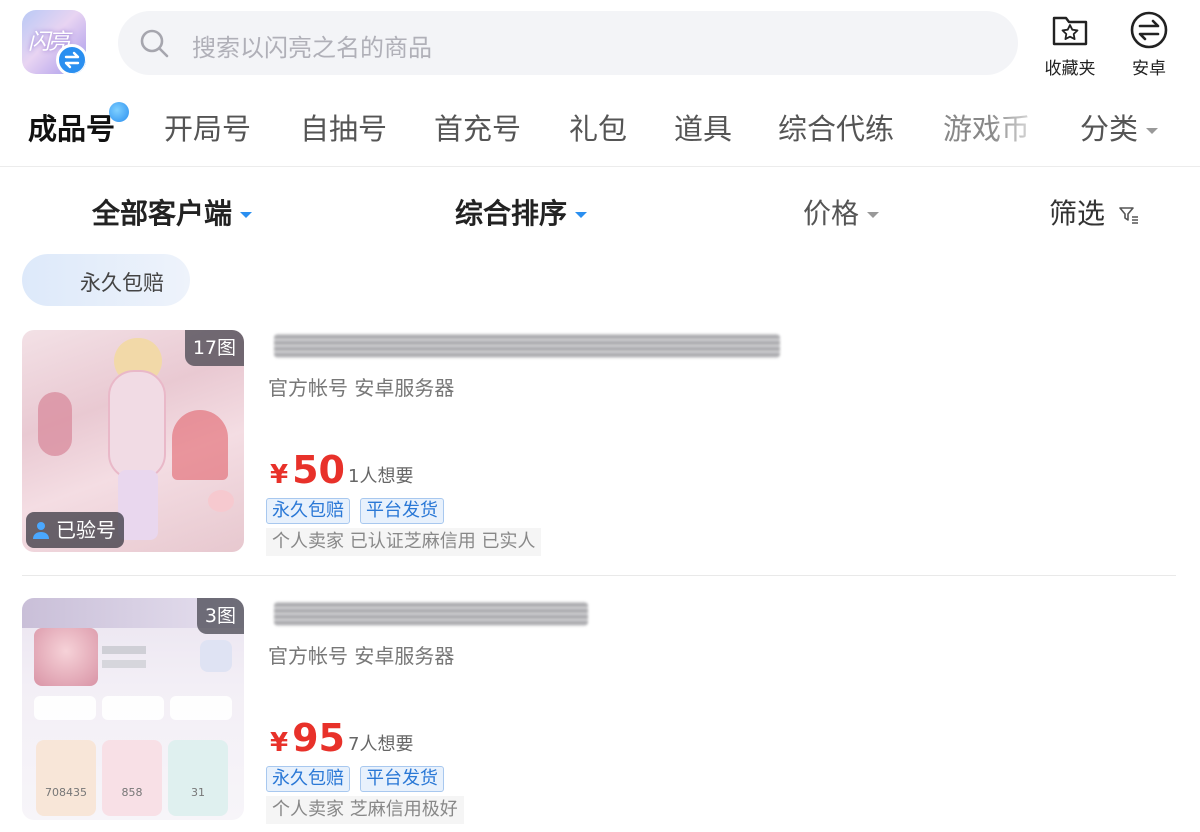 The width and height of the screenshot is (1200, 832). I want to click on price-filter-label: 价格, so click(831, 213).